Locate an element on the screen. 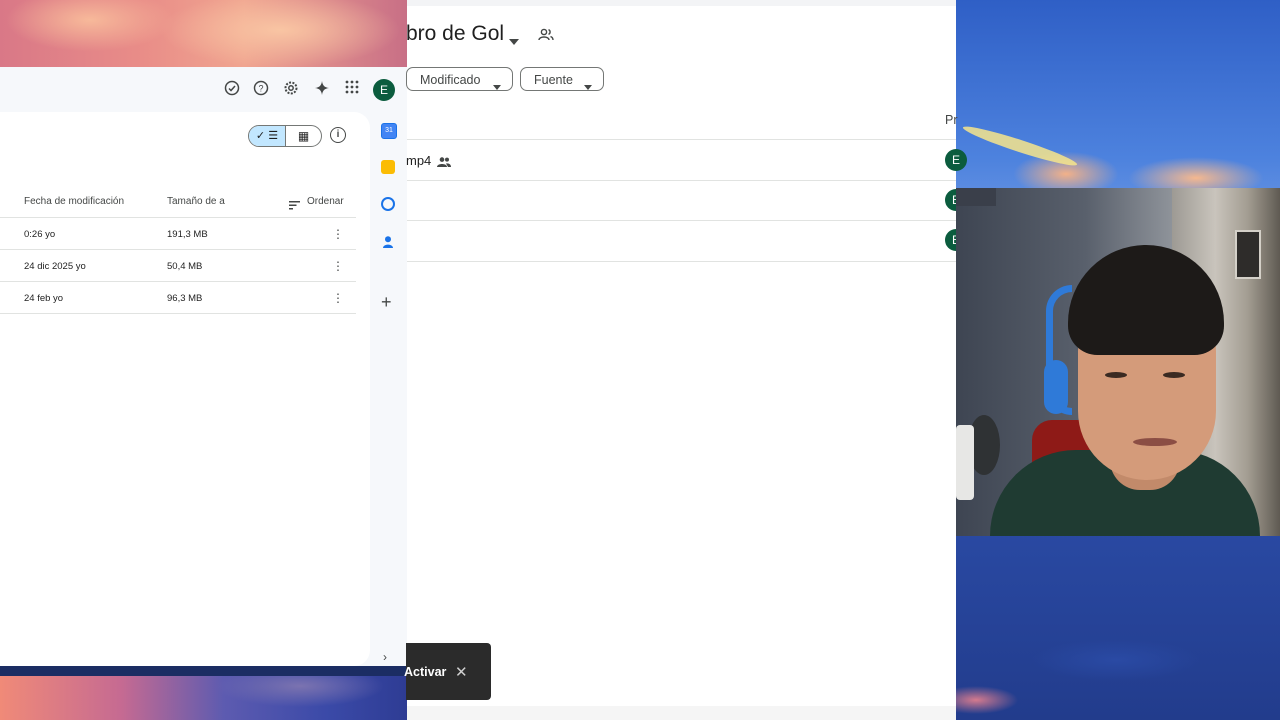  check-circle-icon is located at coordinates (232, 90).